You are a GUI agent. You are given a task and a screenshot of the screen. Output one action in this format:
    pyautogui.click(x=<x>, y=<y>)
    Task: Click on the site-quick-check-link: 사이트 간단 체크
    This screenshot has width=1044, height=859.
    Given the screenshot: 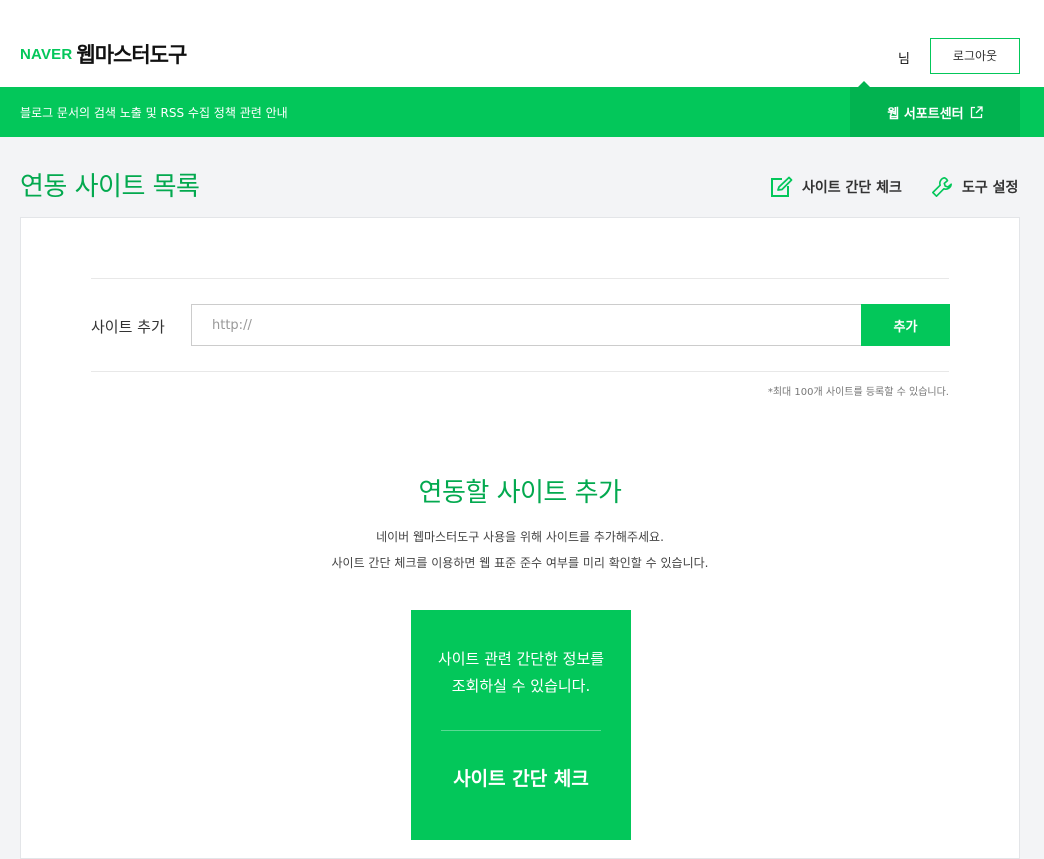 What is the action you would take?
    pyautogui.click(x=836, y=187)
    